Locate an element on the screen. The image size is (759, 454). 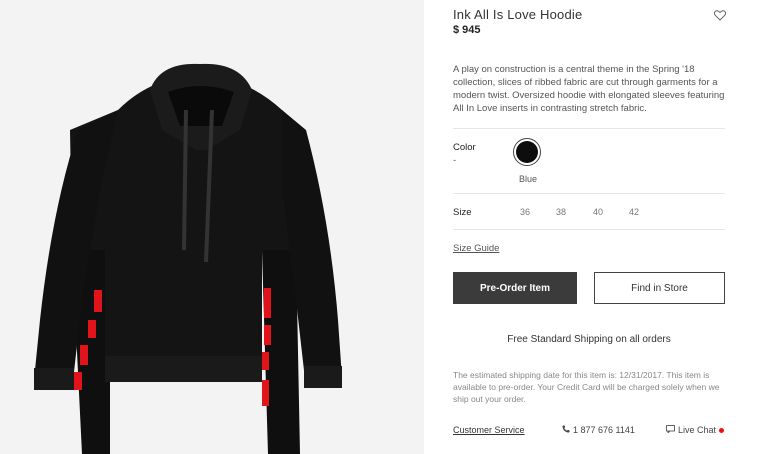
chat-icon is located at coordinates (670, 430).